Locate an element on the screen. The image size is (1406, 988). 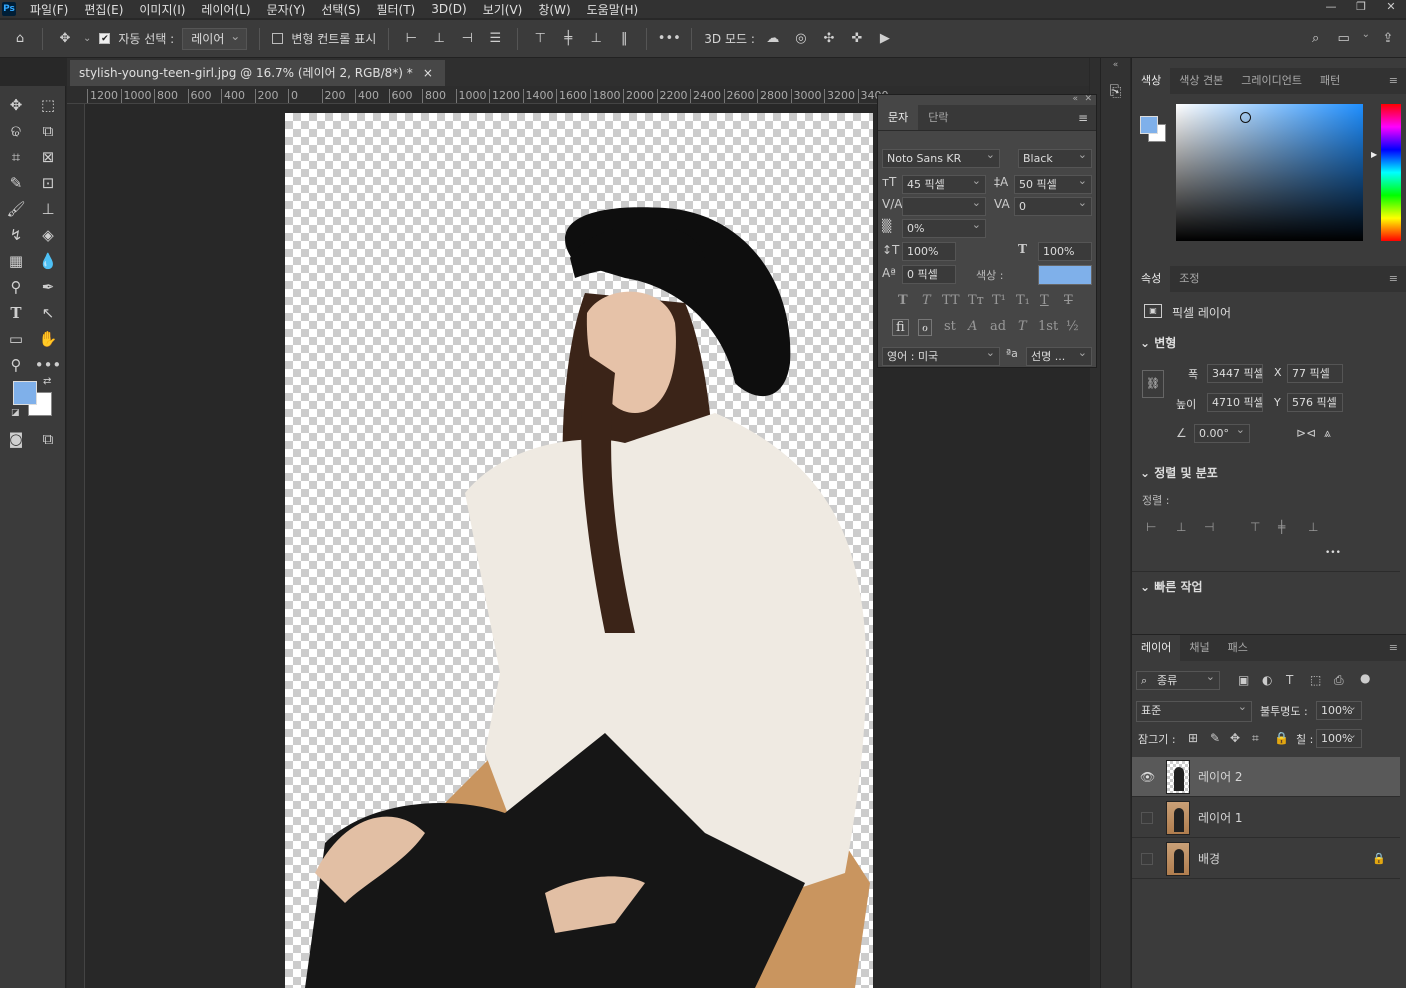
filter-smart-object-icon: ⎙ is located at coordinates (1339, 680).